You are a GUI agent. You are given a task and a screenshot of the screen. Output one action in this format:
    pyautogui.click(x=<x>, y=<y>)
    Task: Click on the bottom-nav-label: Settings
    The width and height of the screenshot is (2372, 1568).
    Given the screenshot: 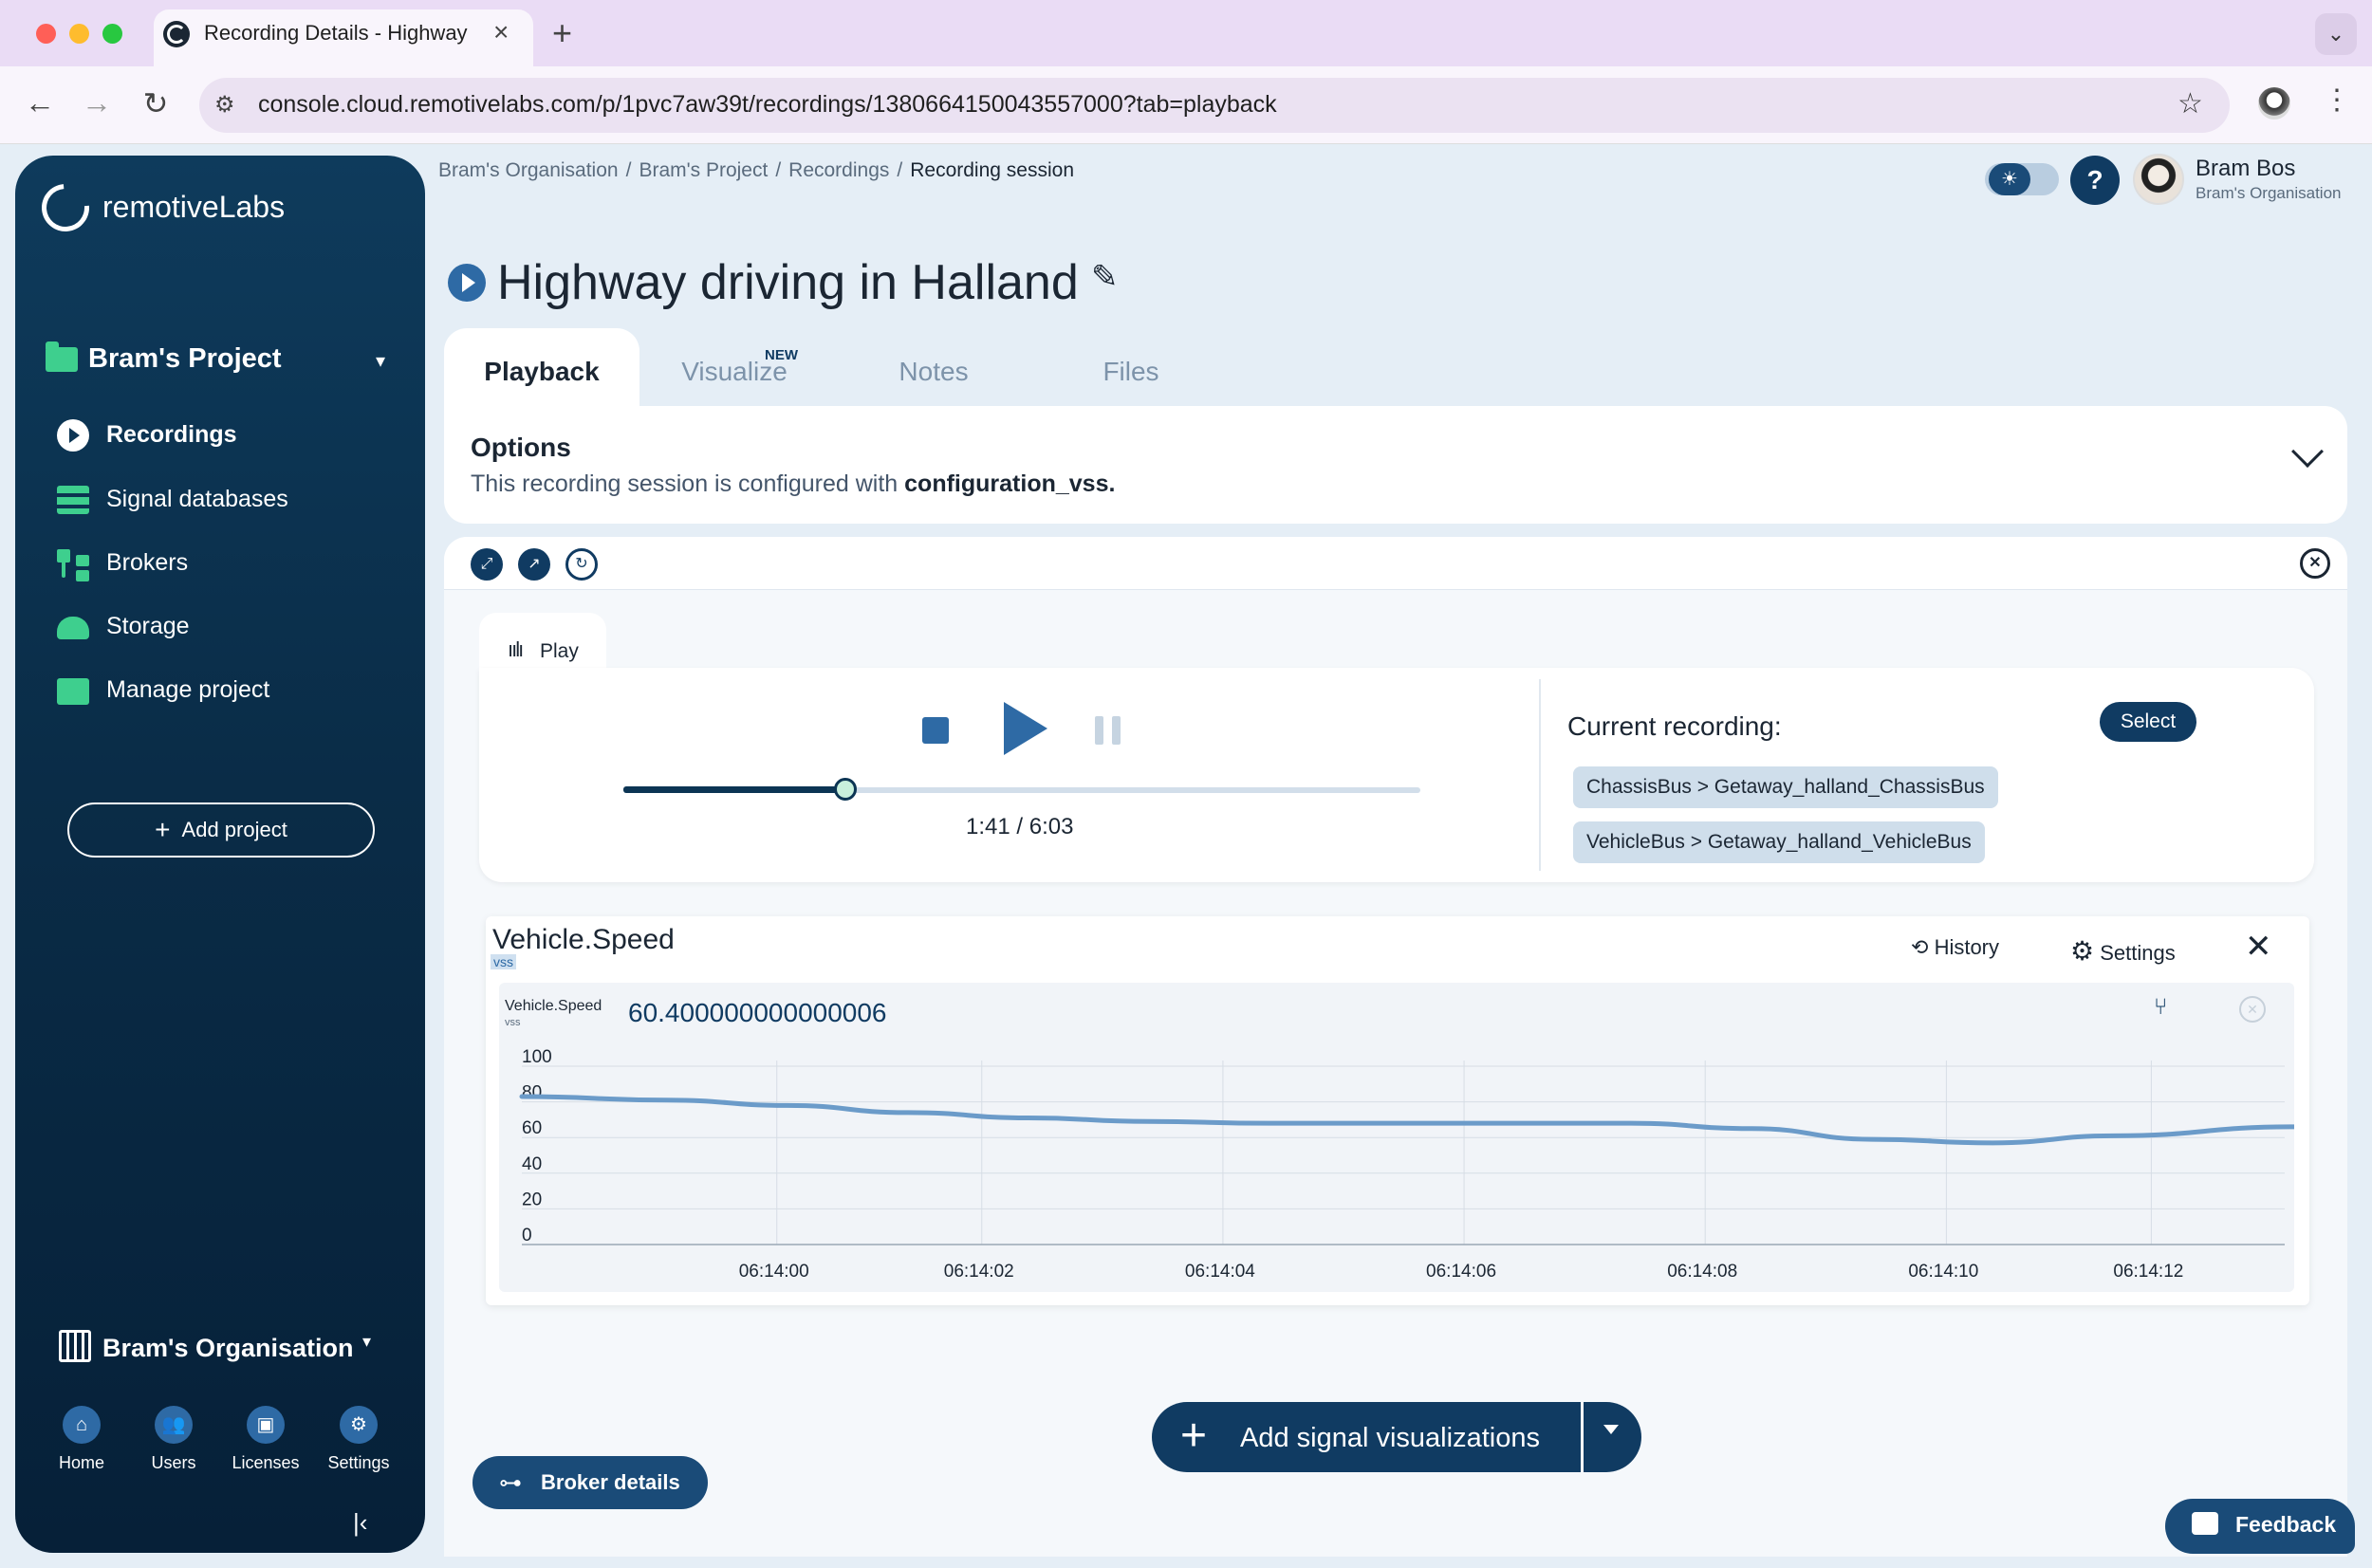 What is the action you would take?
    pyautogui.click(x=358, y=1463)
    